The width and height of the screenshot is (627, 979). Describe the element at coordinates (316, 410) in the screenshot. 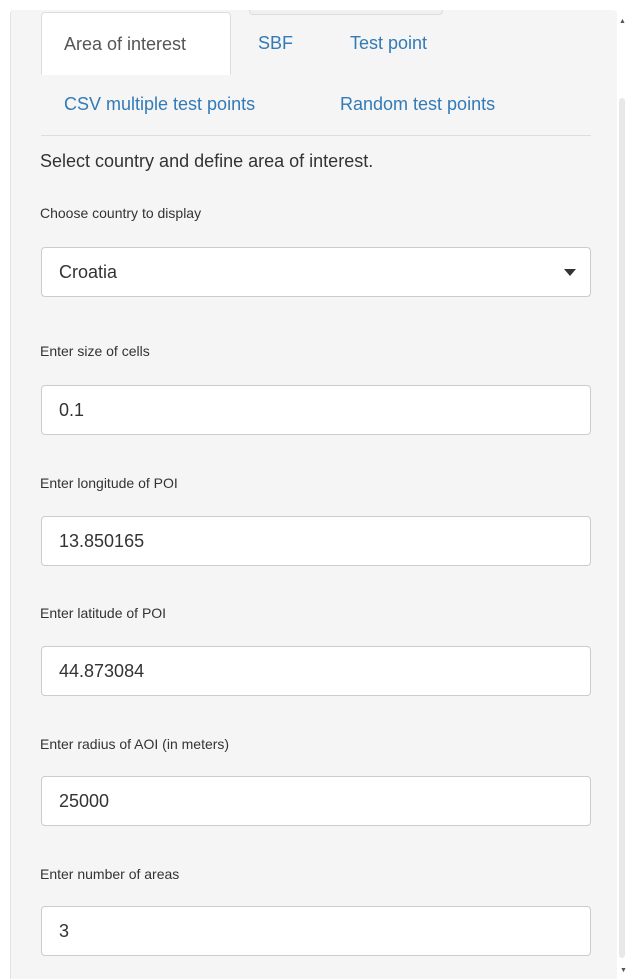

I see `cell-size-input` at that location.